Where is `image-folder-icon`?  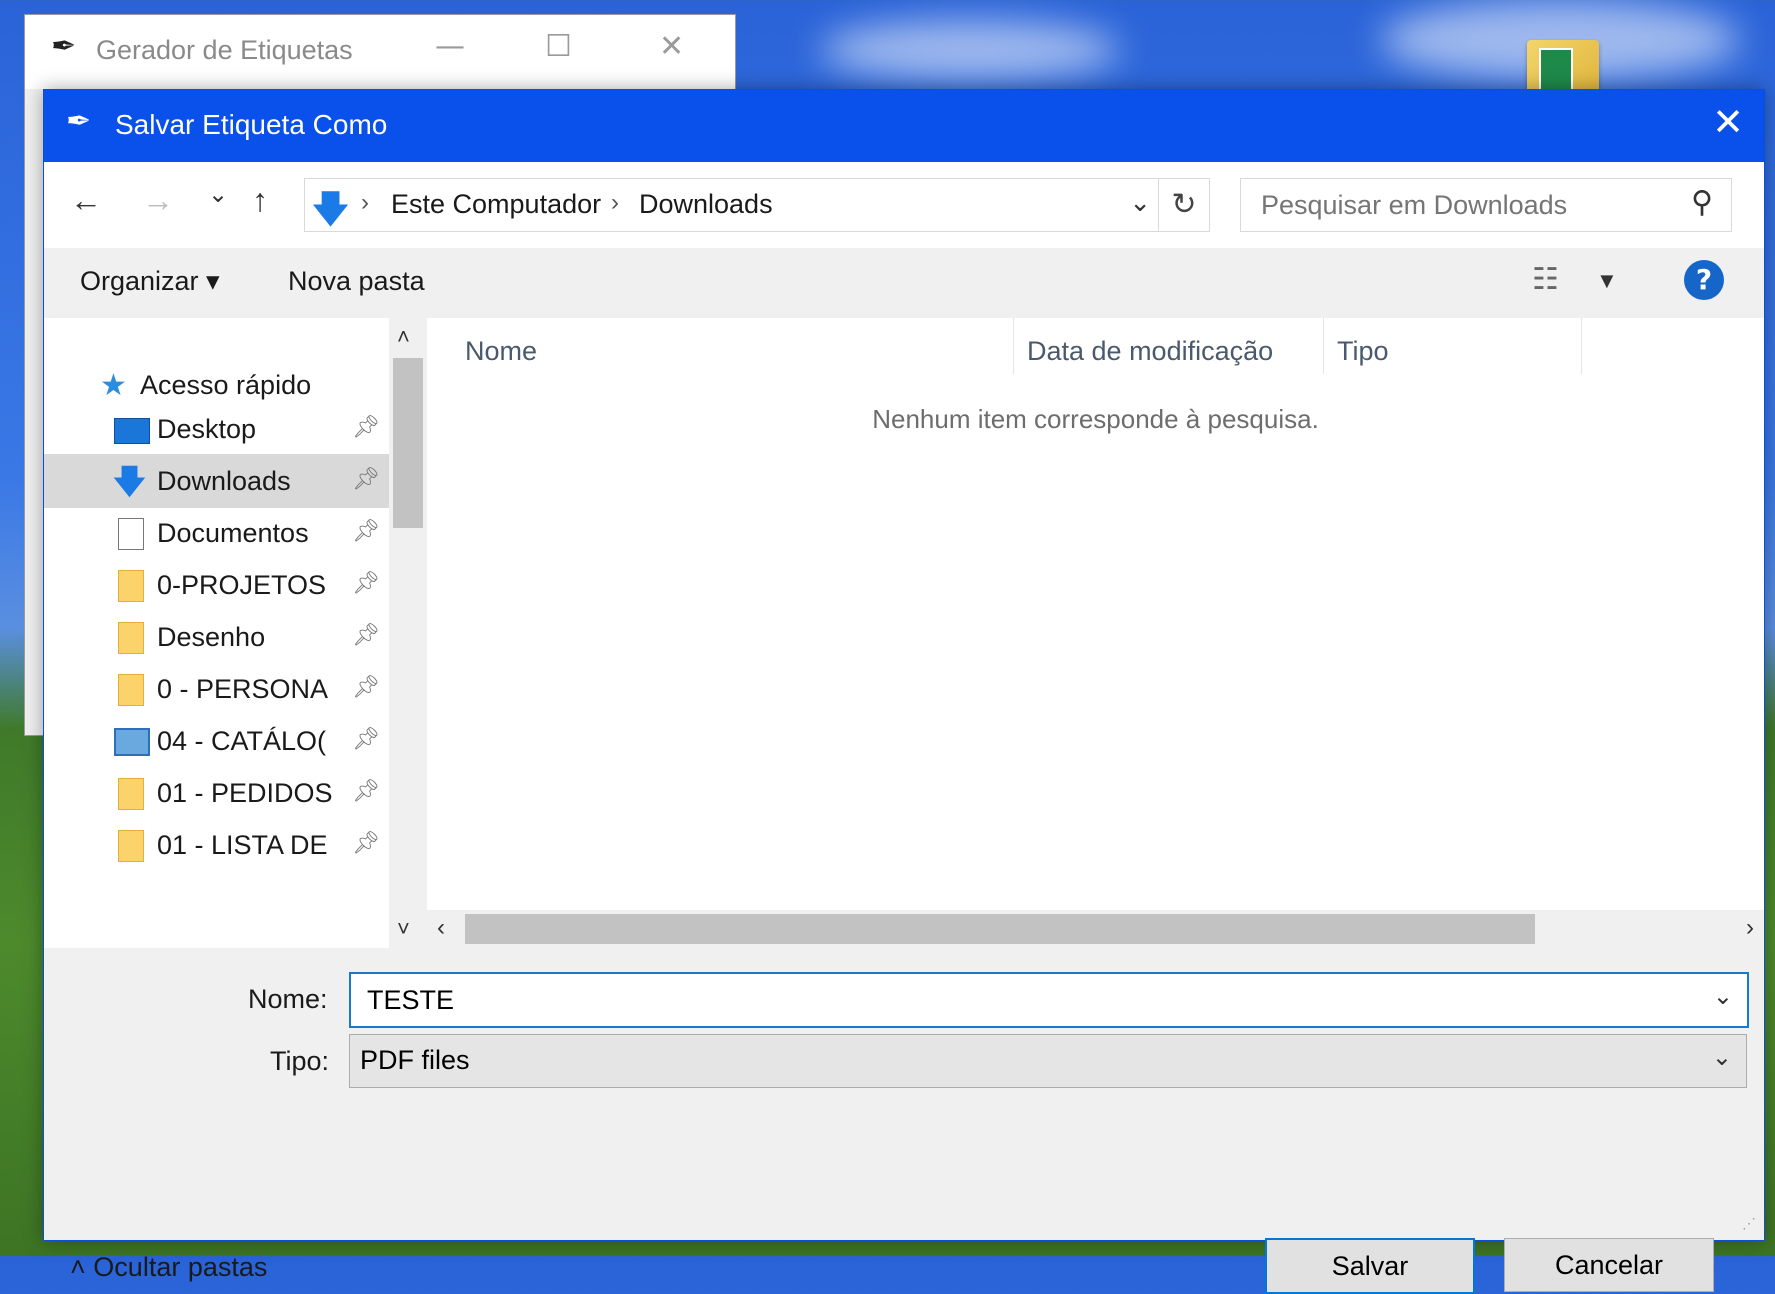 image-folder-icon is located at coordinates (132, 742).